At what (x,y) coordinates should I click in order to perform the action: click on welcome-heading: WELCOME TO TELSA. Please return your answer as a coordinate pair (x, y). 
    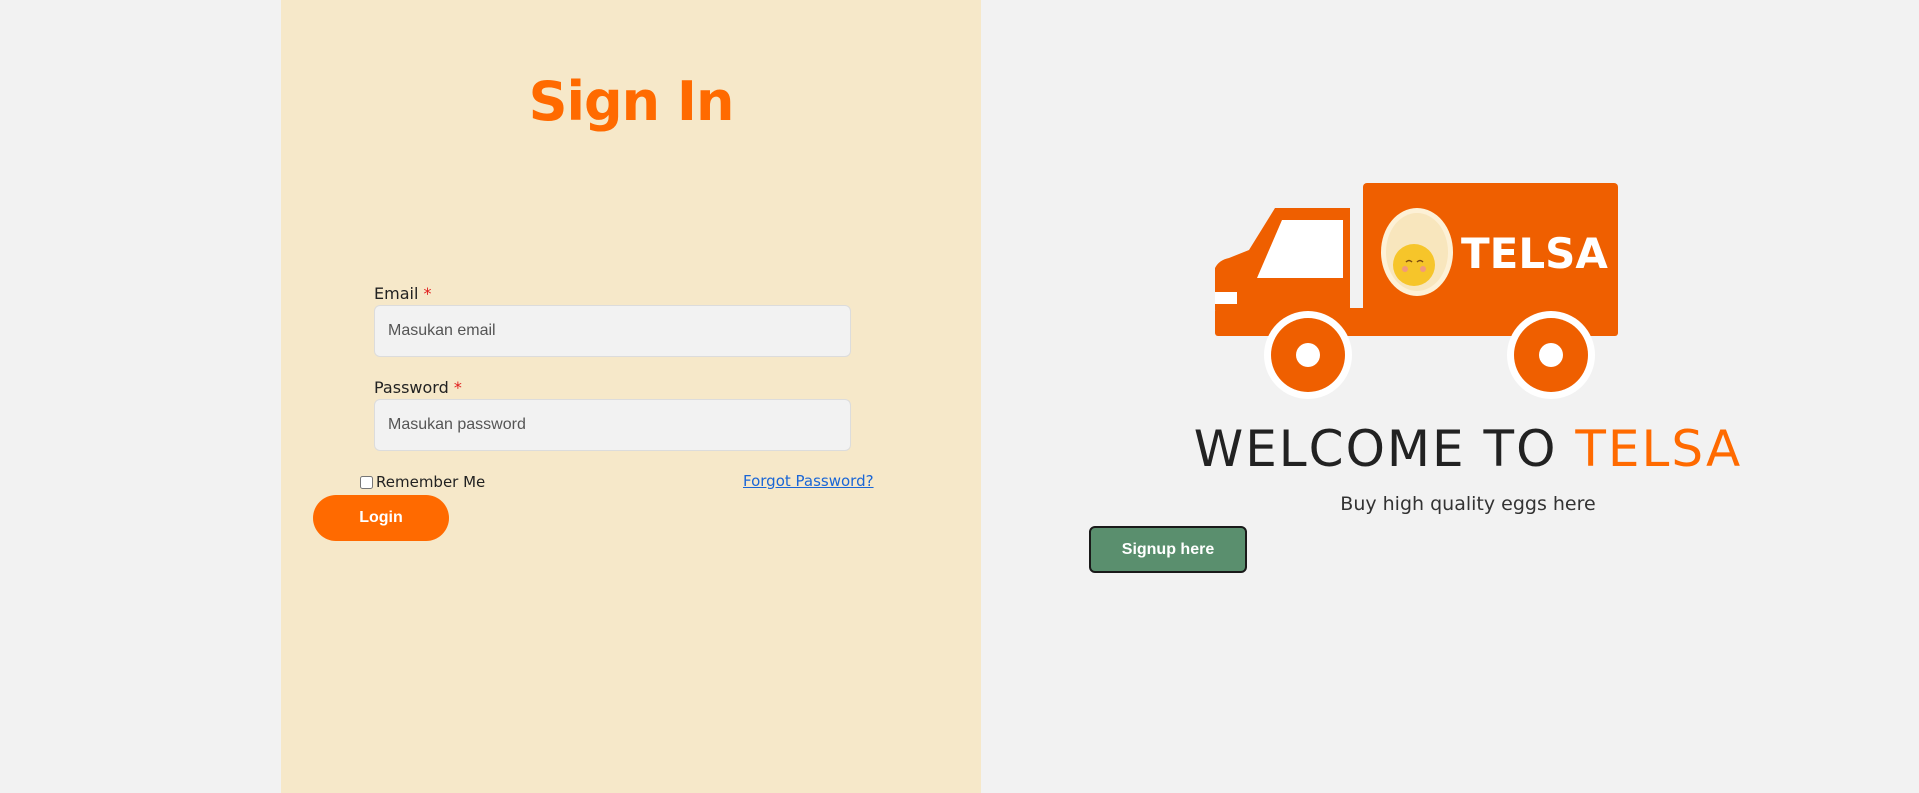
    Looking at the image, I should click on (1468, 449).